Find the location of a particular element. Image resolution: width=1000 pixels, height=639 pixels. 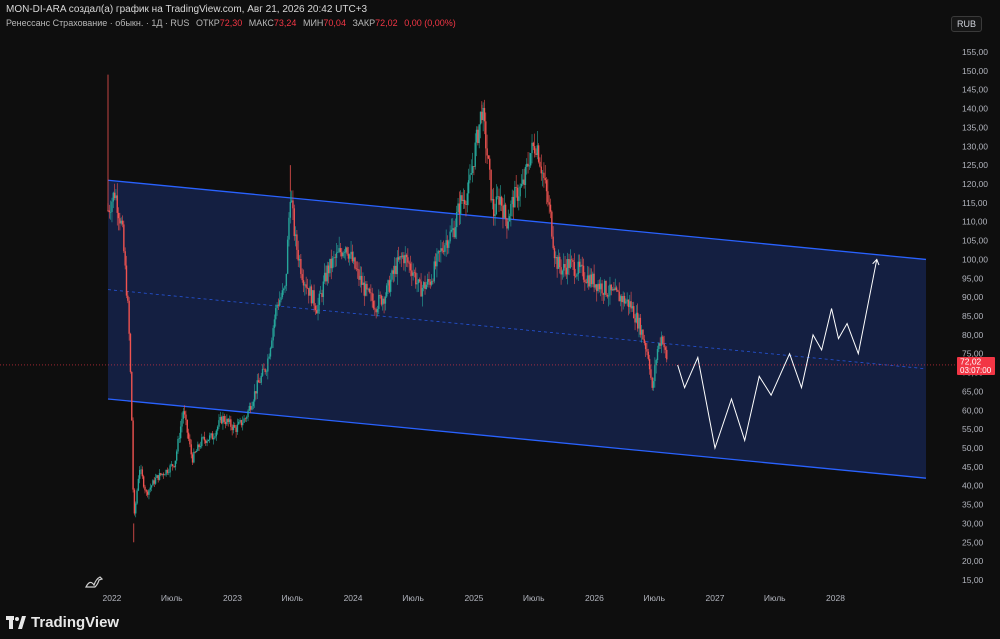

last-price-tag: 72,0203:07:00 is located at coordinates (976, 365).